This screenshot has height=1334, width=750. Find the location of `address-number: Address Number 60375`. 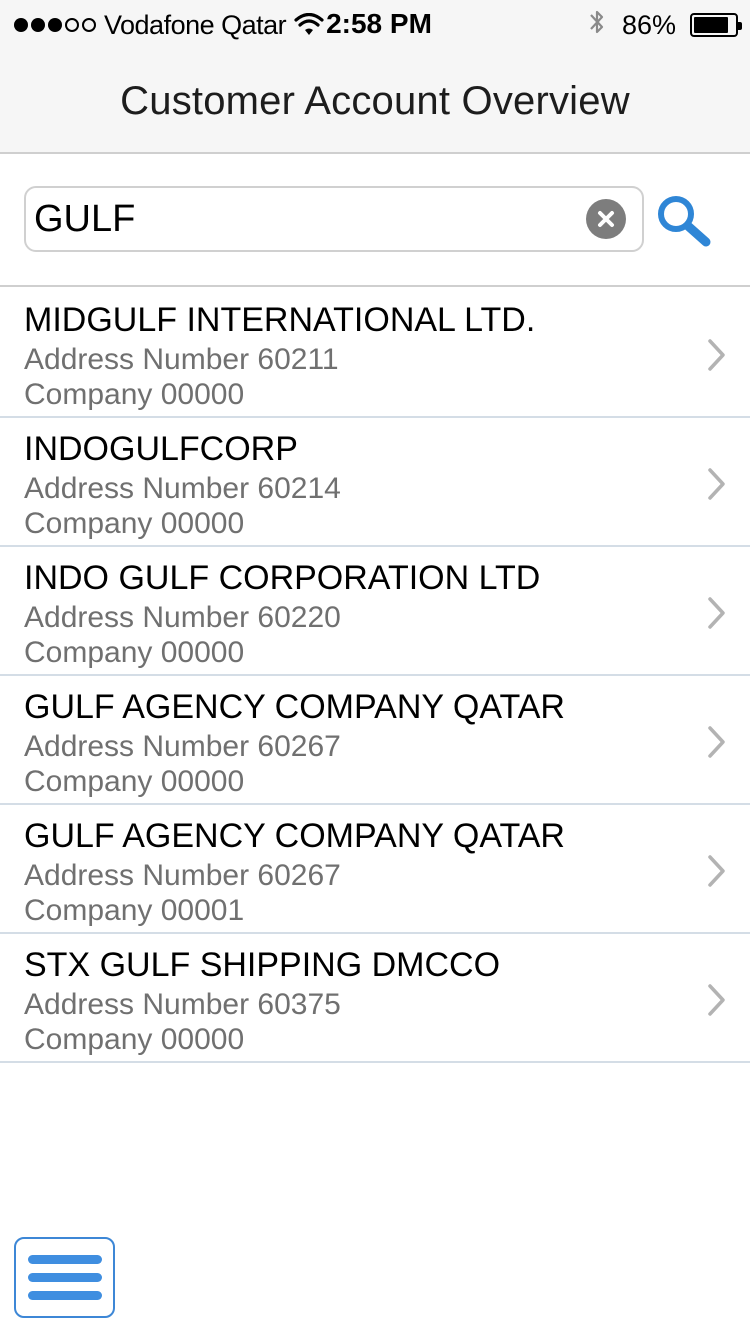

address-number: Address Number 60375 is located at coordinates (182, 1004).